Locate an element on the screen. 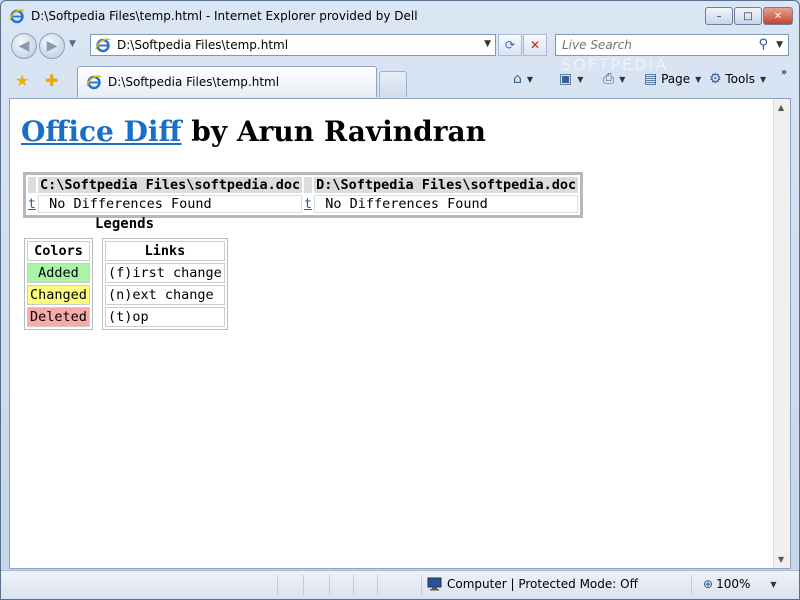  status-bar: Computer | Protected Mode: Off ⊕ 100% ▼ is located at coordinates (400, 584).